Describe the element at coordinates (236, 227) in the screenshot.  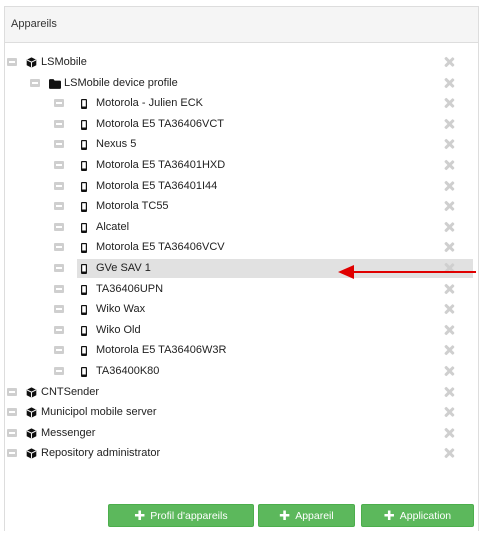
I see `tree-node: Alcatel` at that location.